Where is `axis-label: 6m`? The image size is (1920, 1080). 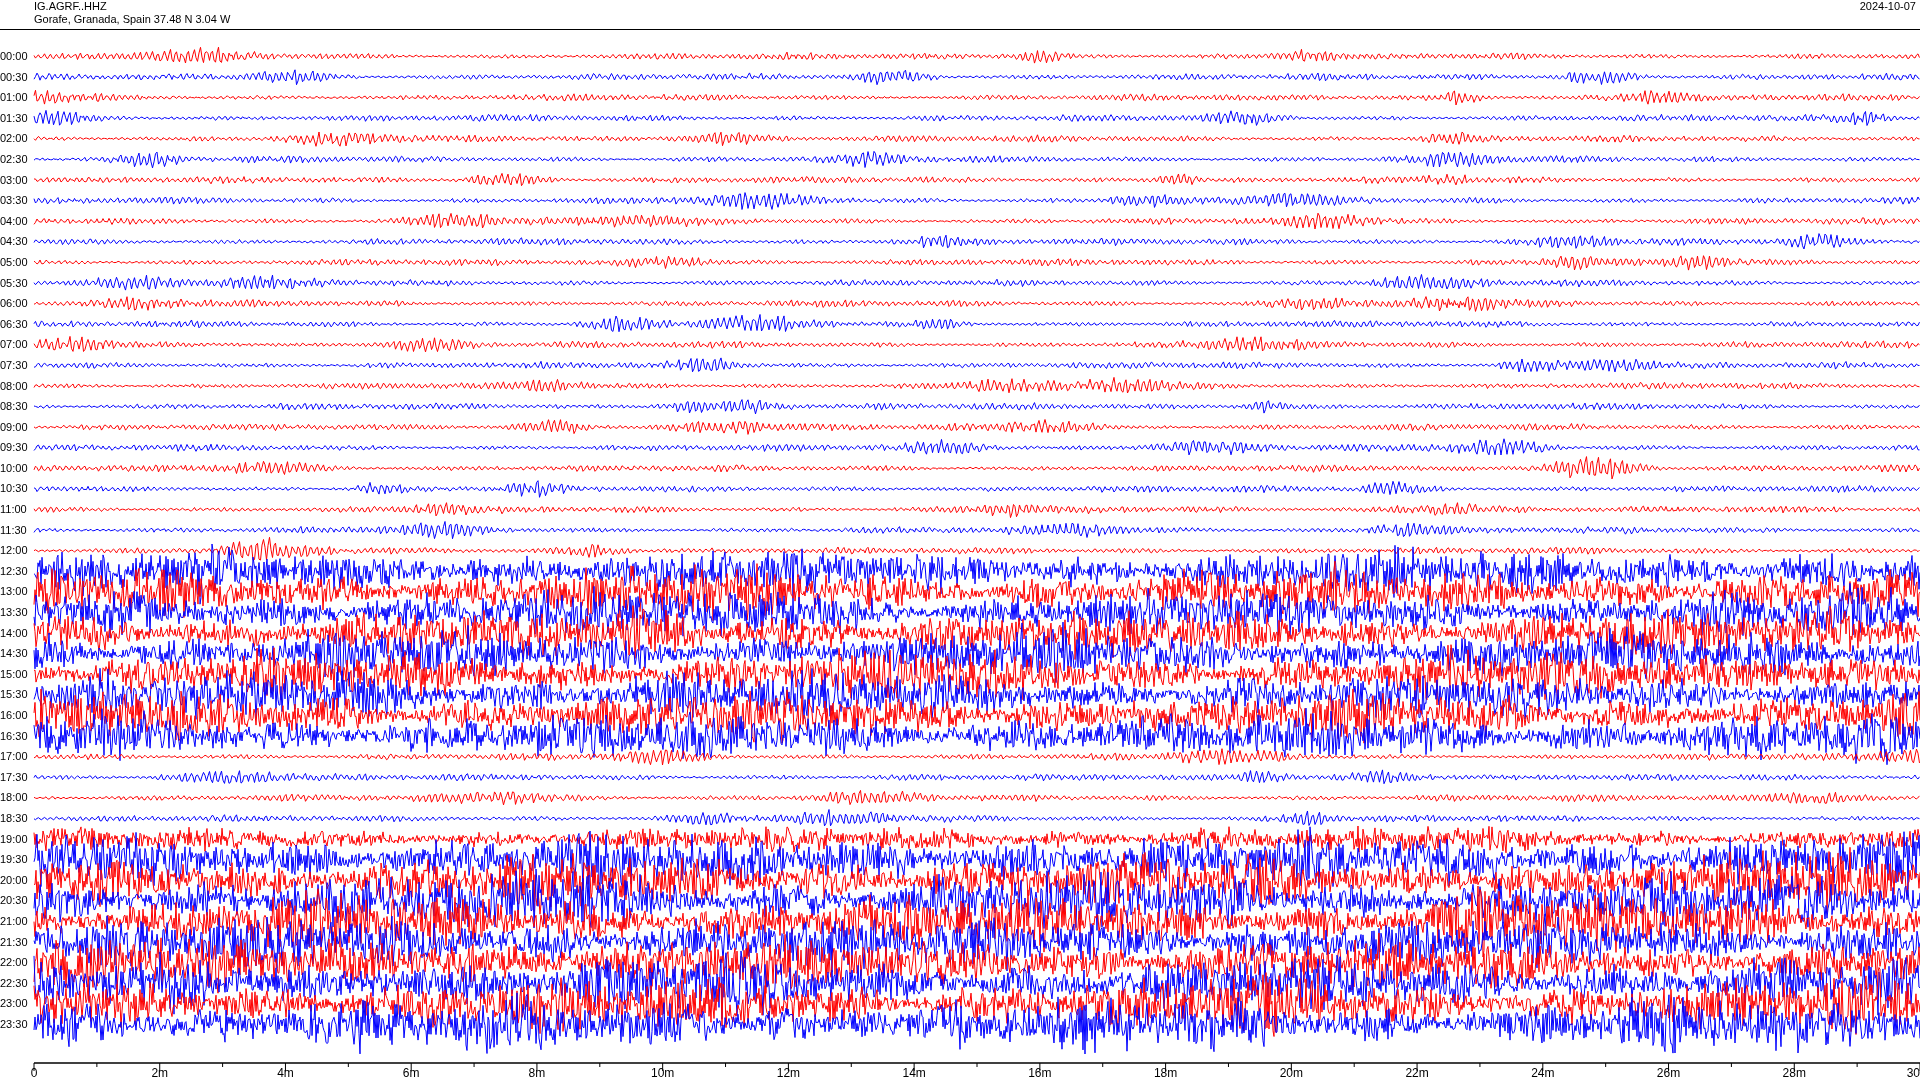
axis-label: 6m is located at coordinates (411, 1072).